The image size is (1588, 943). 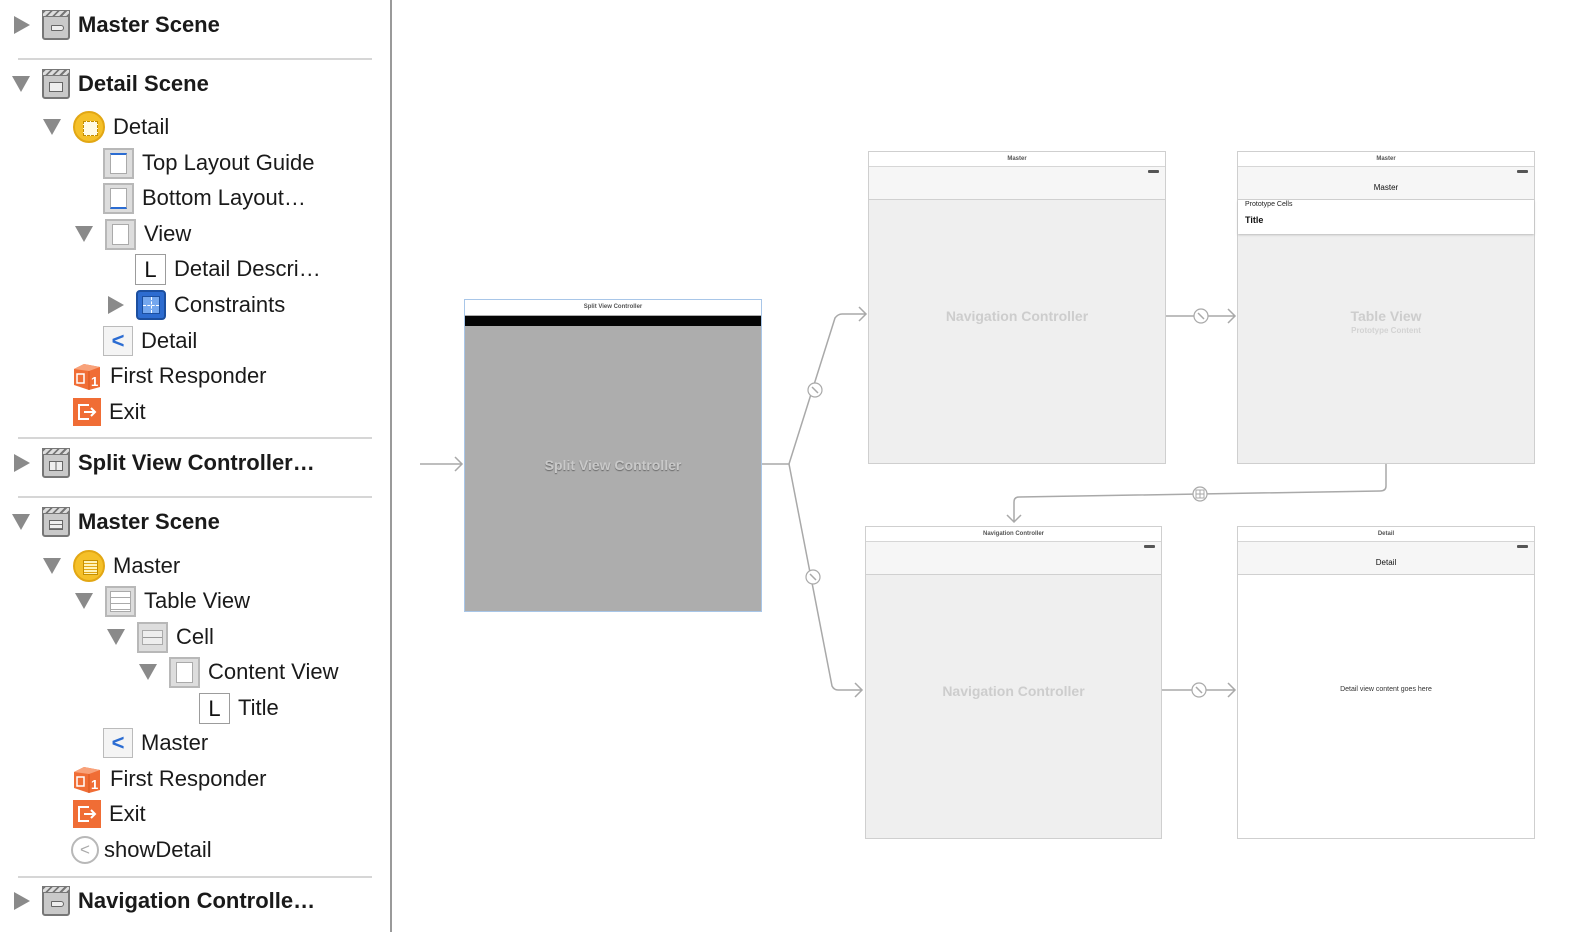 I want to click on detail-description-label: Detail view content goes here, so click(x=1386, y=689).